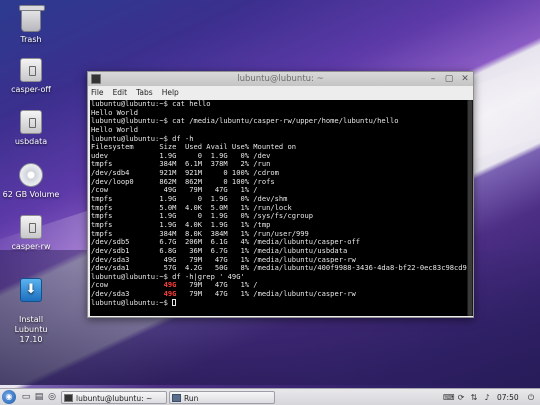 The image size is (540, 405). I want to click on desktop-icon-casper-rw: casper-rw, so click(31, 233).